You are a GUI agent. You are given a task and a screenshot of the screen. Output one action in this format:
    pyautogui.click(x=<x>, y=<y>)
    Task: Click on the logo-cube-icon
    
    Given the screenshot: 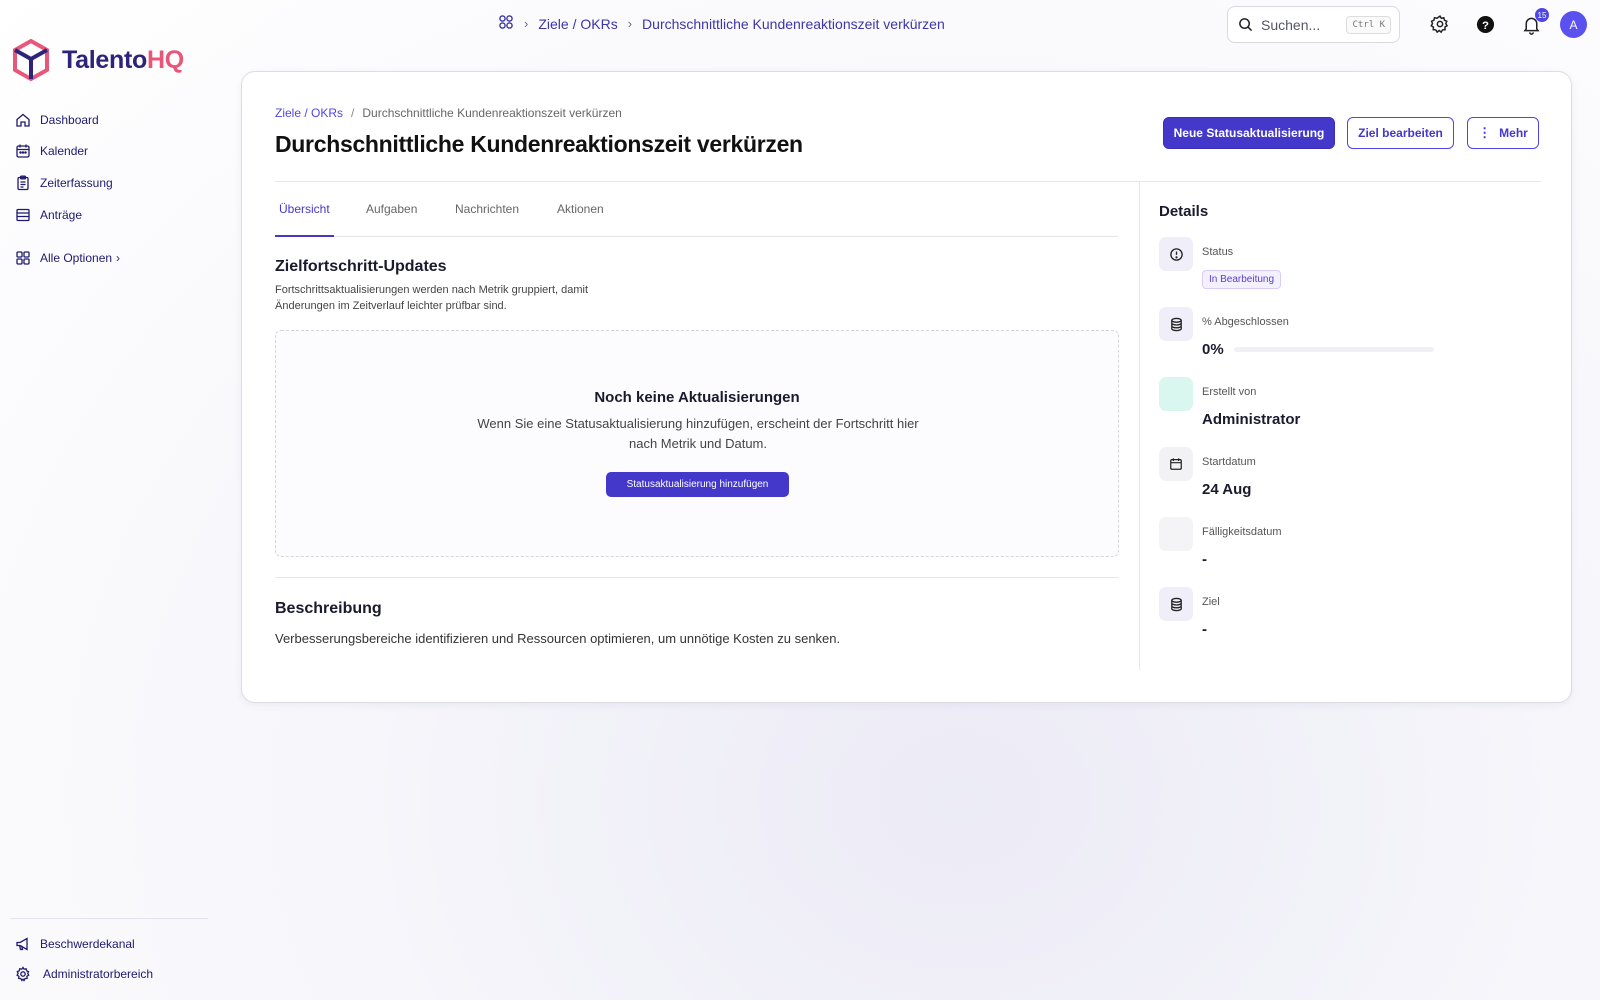 What is the action you would take?
    pyautogui.click(x=31, y=60)
    